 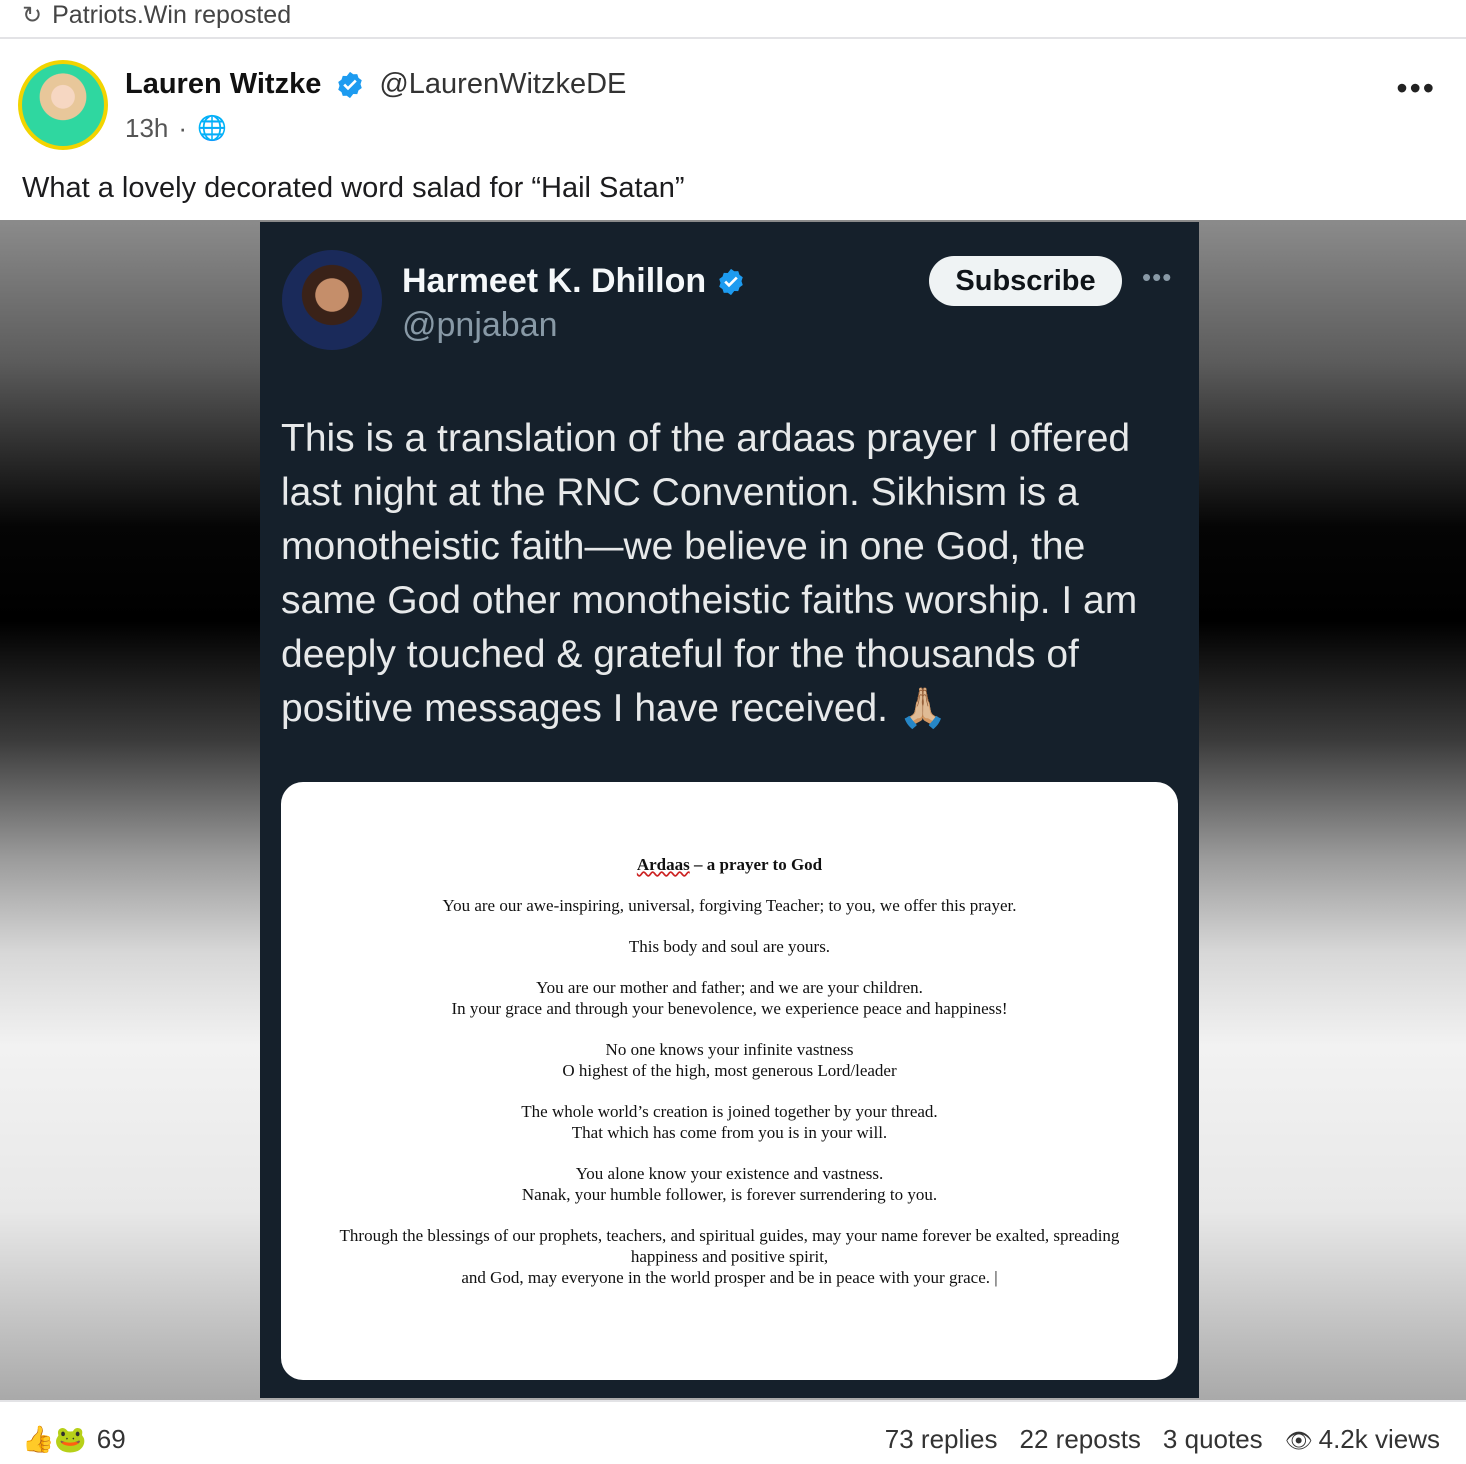 What do you see at coordinates (1157, 277) in the screenshot?
I see `tweet-more-icon: •••` at bounding box center [1157, 277].